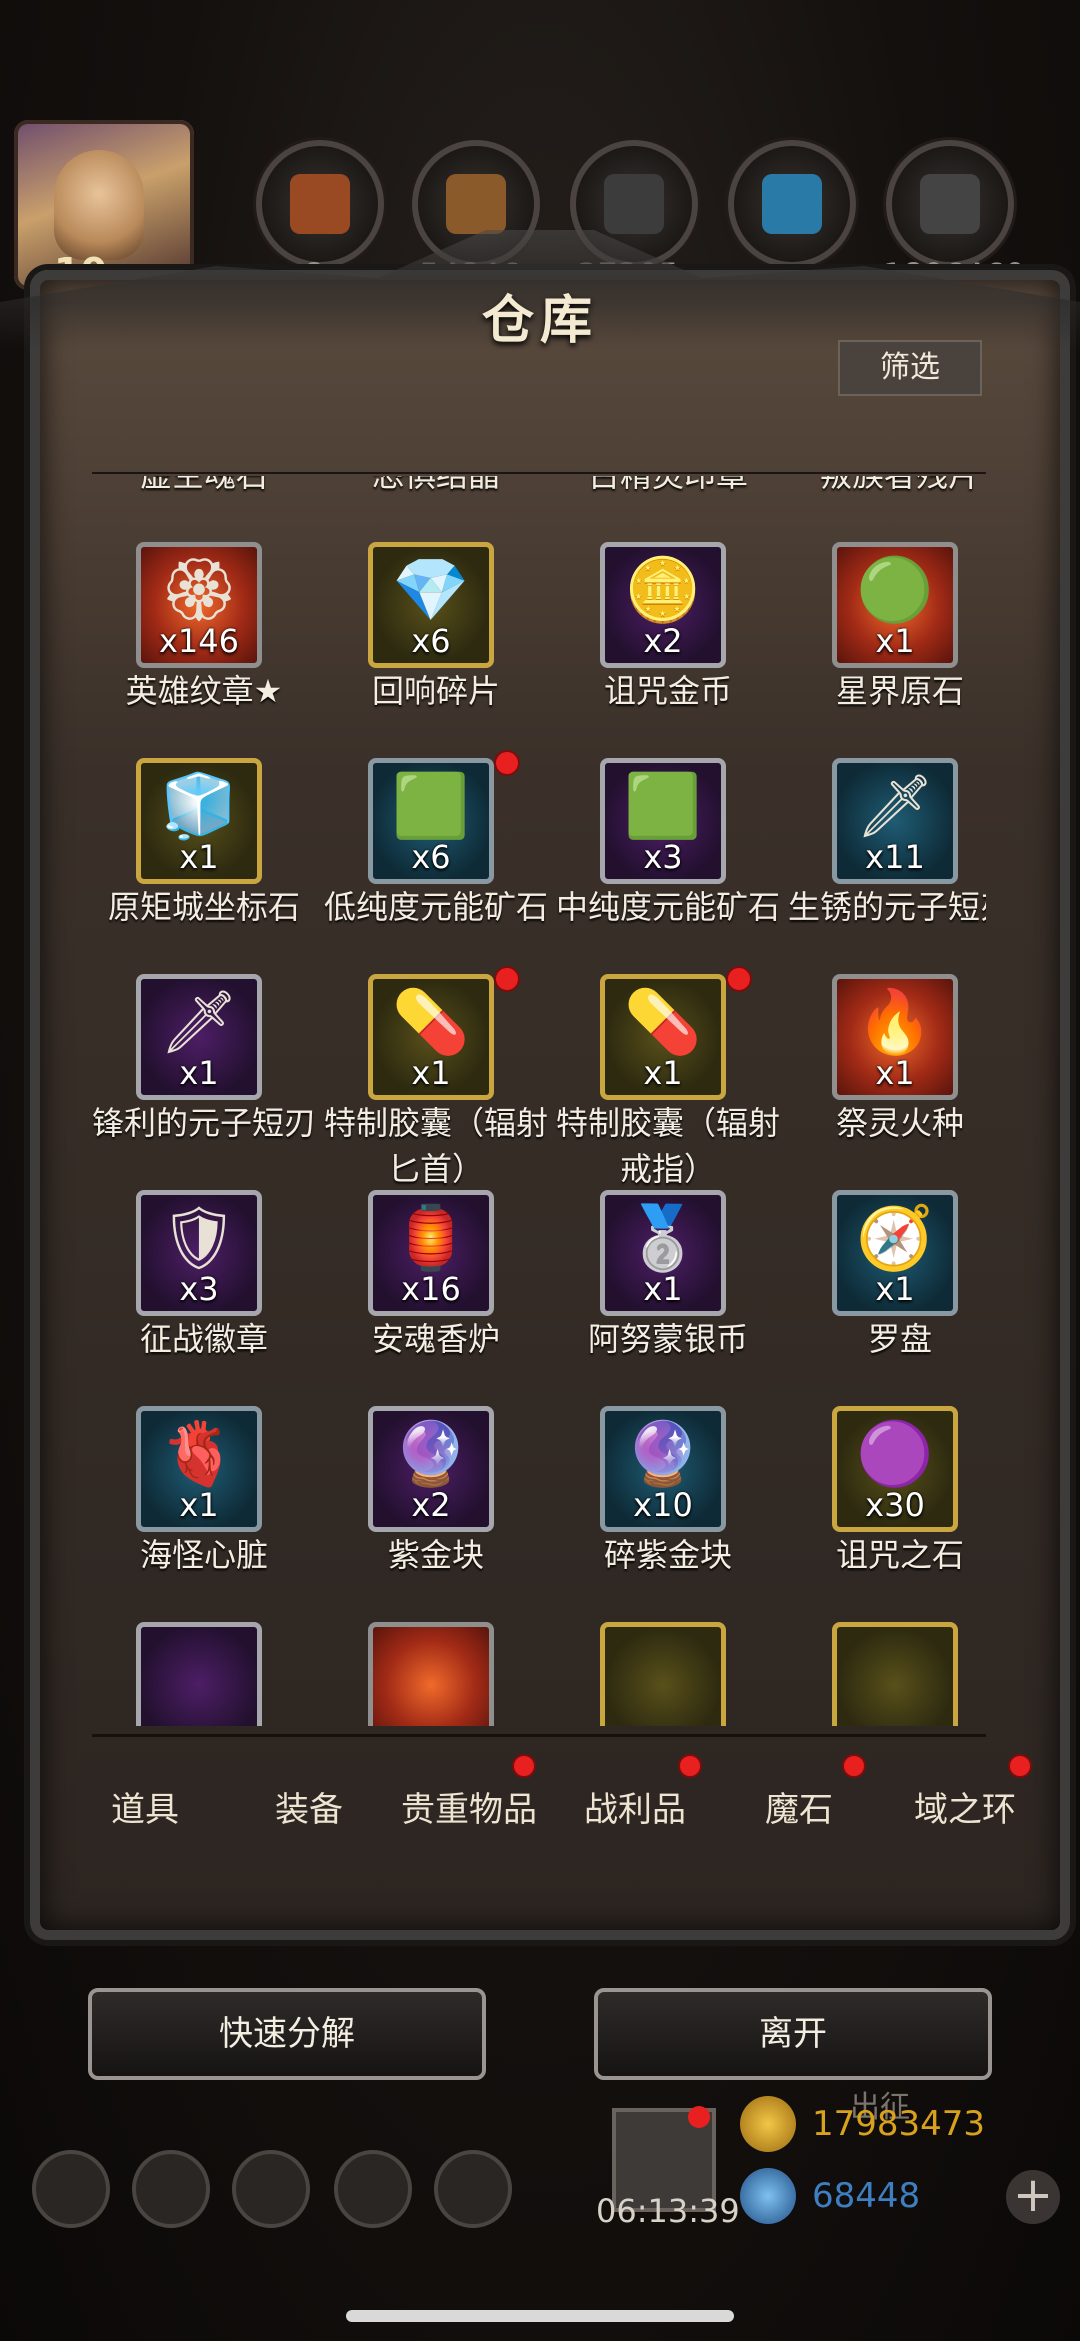 This screenshot has width=1080, height=2341. Describe the element at coordinates (1033, 2197) in the screenshot. I see `add-currency-icon: +` at that location.